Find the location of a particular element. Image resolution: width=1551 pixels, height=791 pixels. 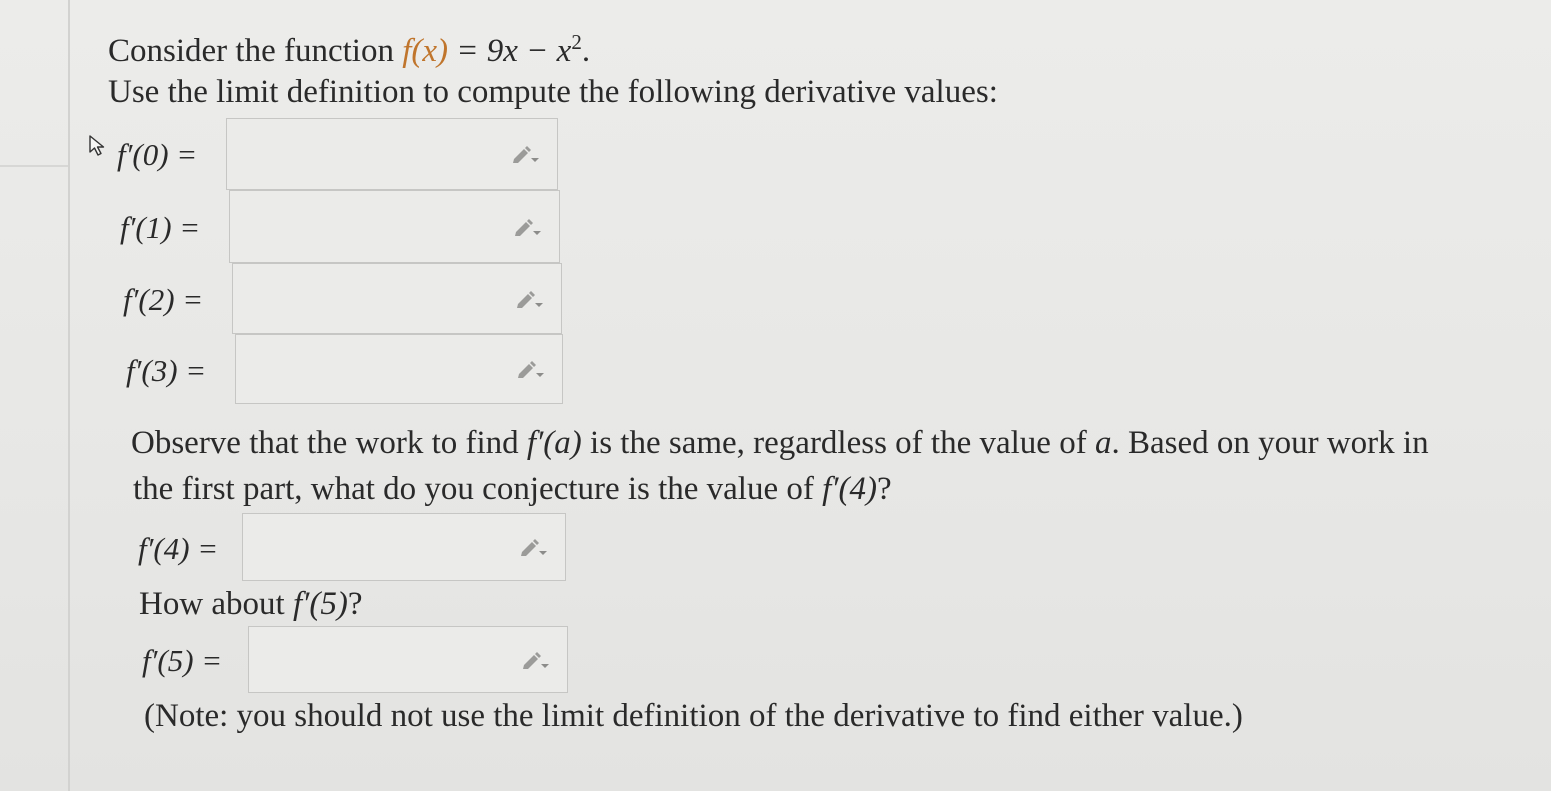

how-suffix: ? is located at coordinates (355, 604).